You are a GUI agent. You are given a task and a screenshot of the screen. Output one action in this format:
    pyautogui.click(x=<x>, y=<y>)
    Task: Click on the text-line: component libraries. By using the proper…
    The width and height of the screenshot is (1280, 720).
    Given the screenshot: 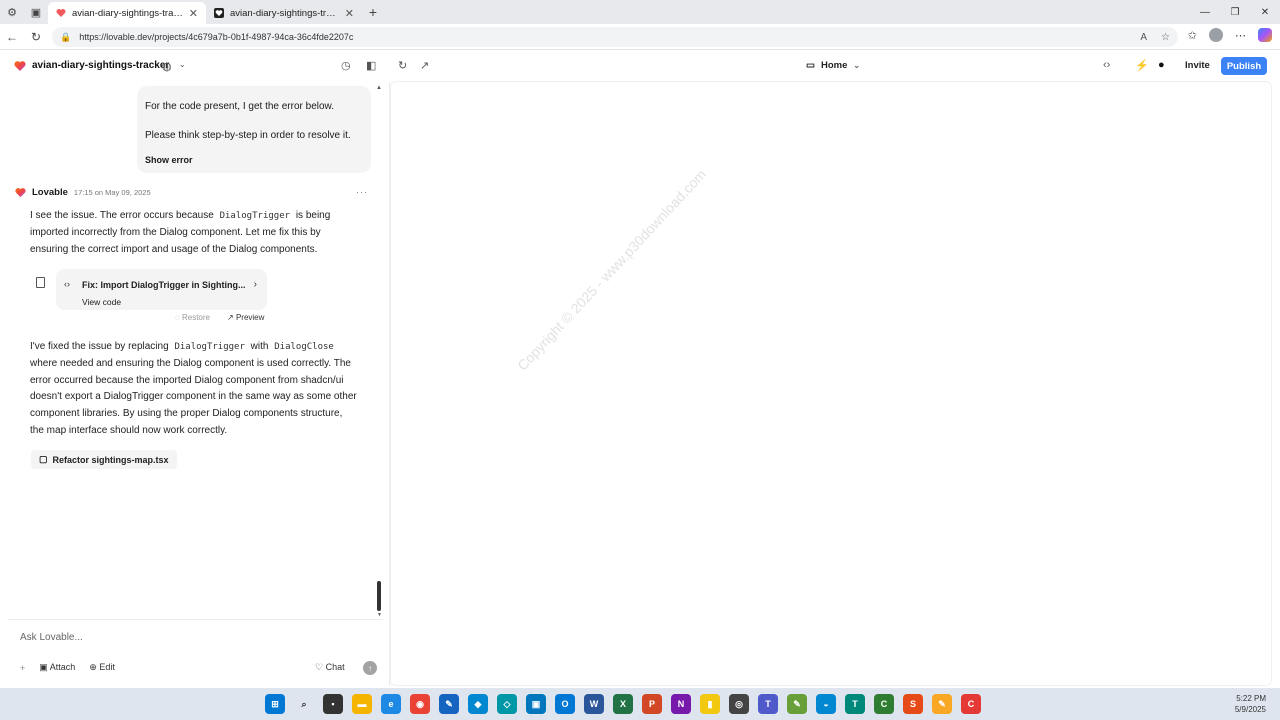 What is the action you would take?
    pyautogui.click(x=186, y=414)
    